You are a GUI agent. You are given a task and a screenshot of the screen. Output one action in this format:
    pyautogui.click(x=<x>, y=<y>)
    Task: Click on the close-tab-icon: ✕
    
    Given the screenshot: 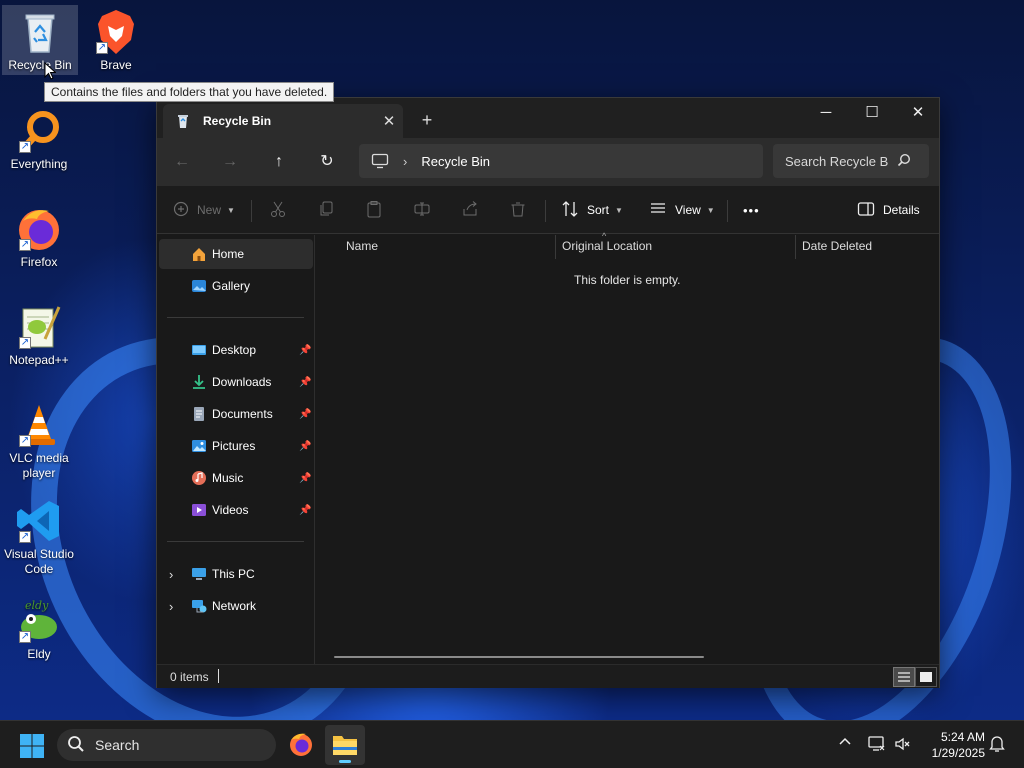 What is the action you would take?
    pyautogui.click(x=389, y=121)
    